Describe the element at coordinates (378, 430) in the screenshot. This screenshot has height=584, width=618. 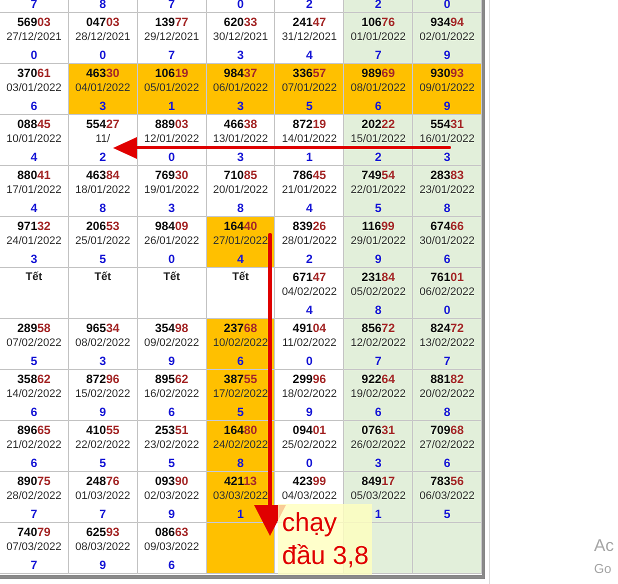
I see `lottery-number: 07631` at that location.